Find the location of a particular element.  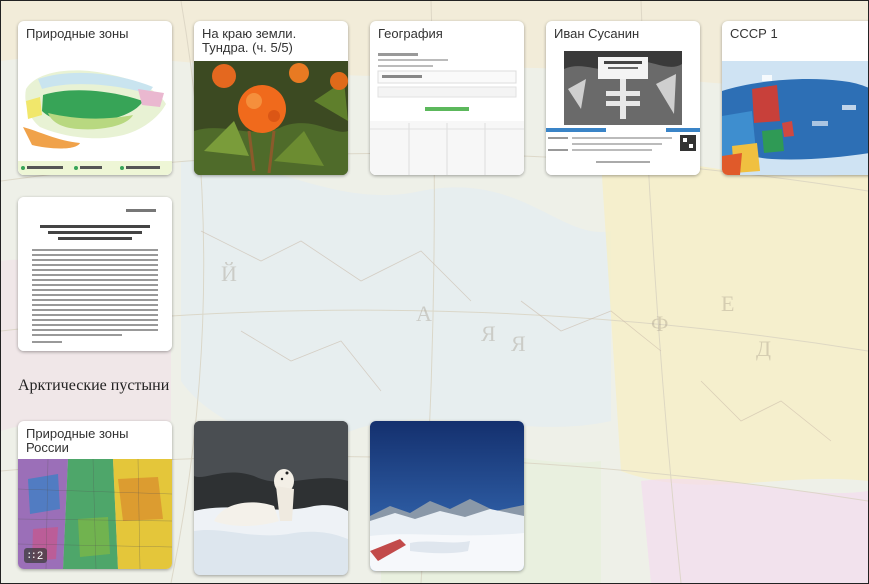

section-heading: Арктические пустыни is located at coordinates (94, 385).